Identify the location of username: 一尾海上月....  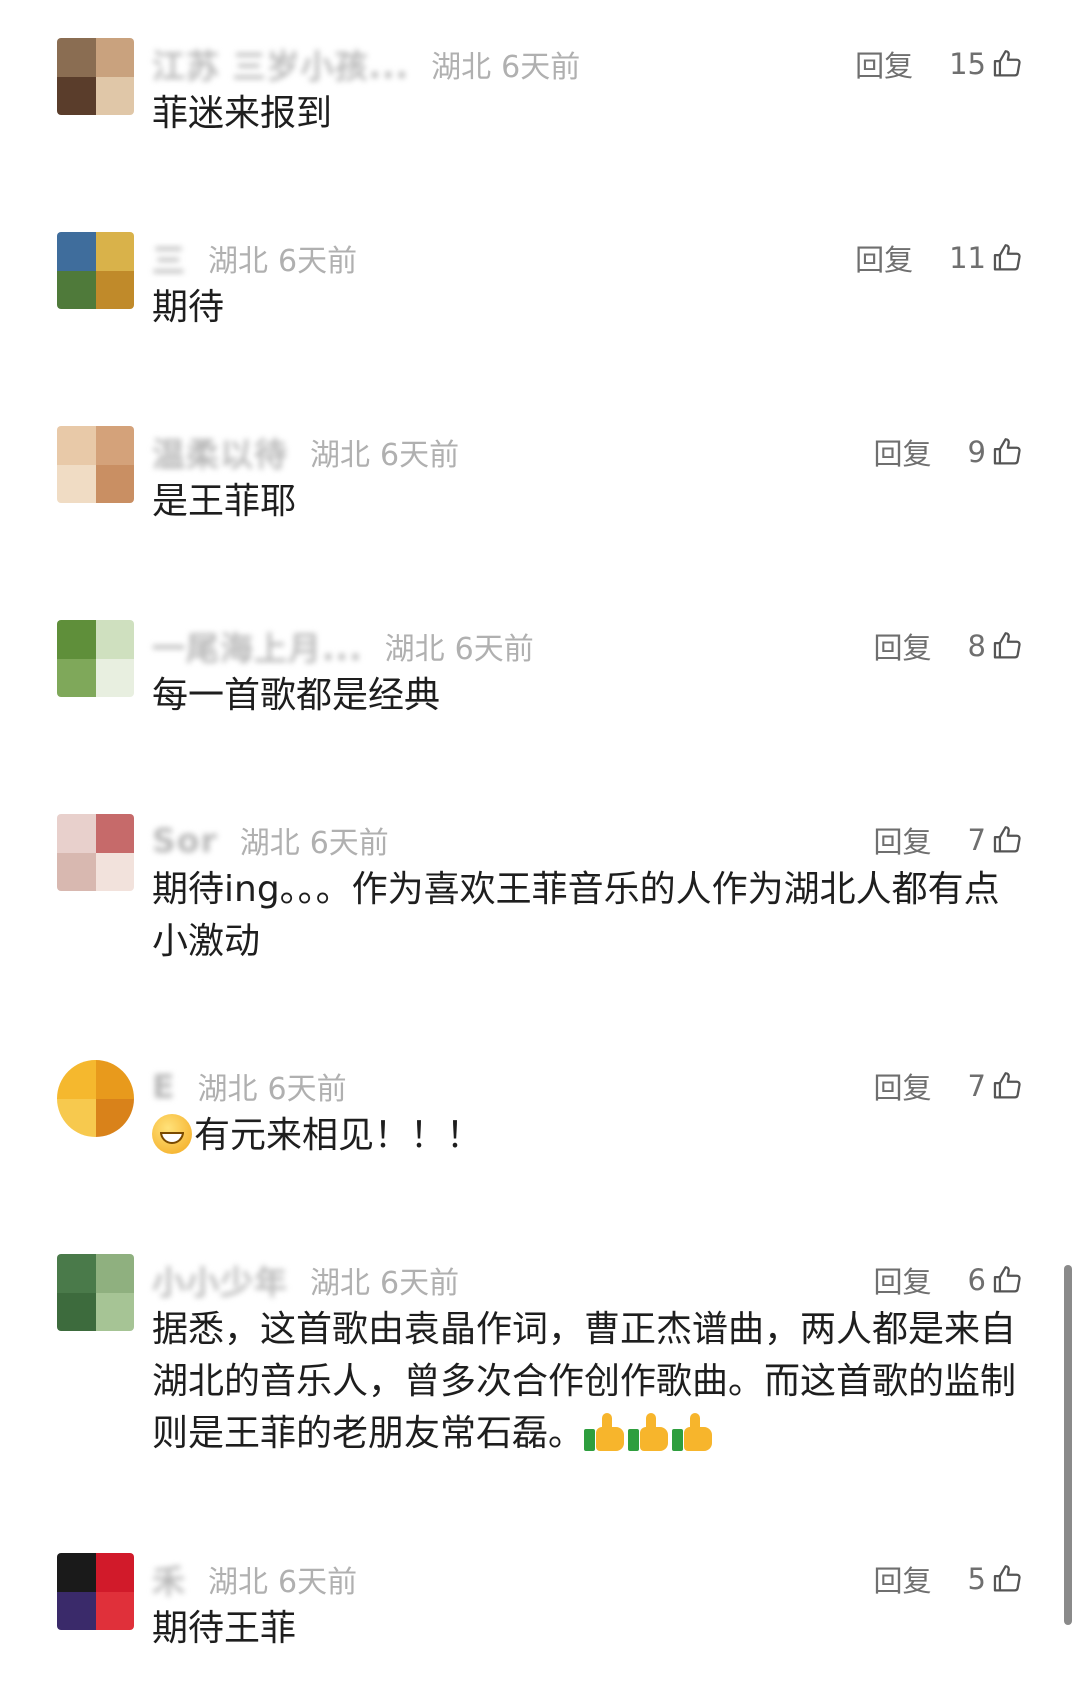
(257, 646).